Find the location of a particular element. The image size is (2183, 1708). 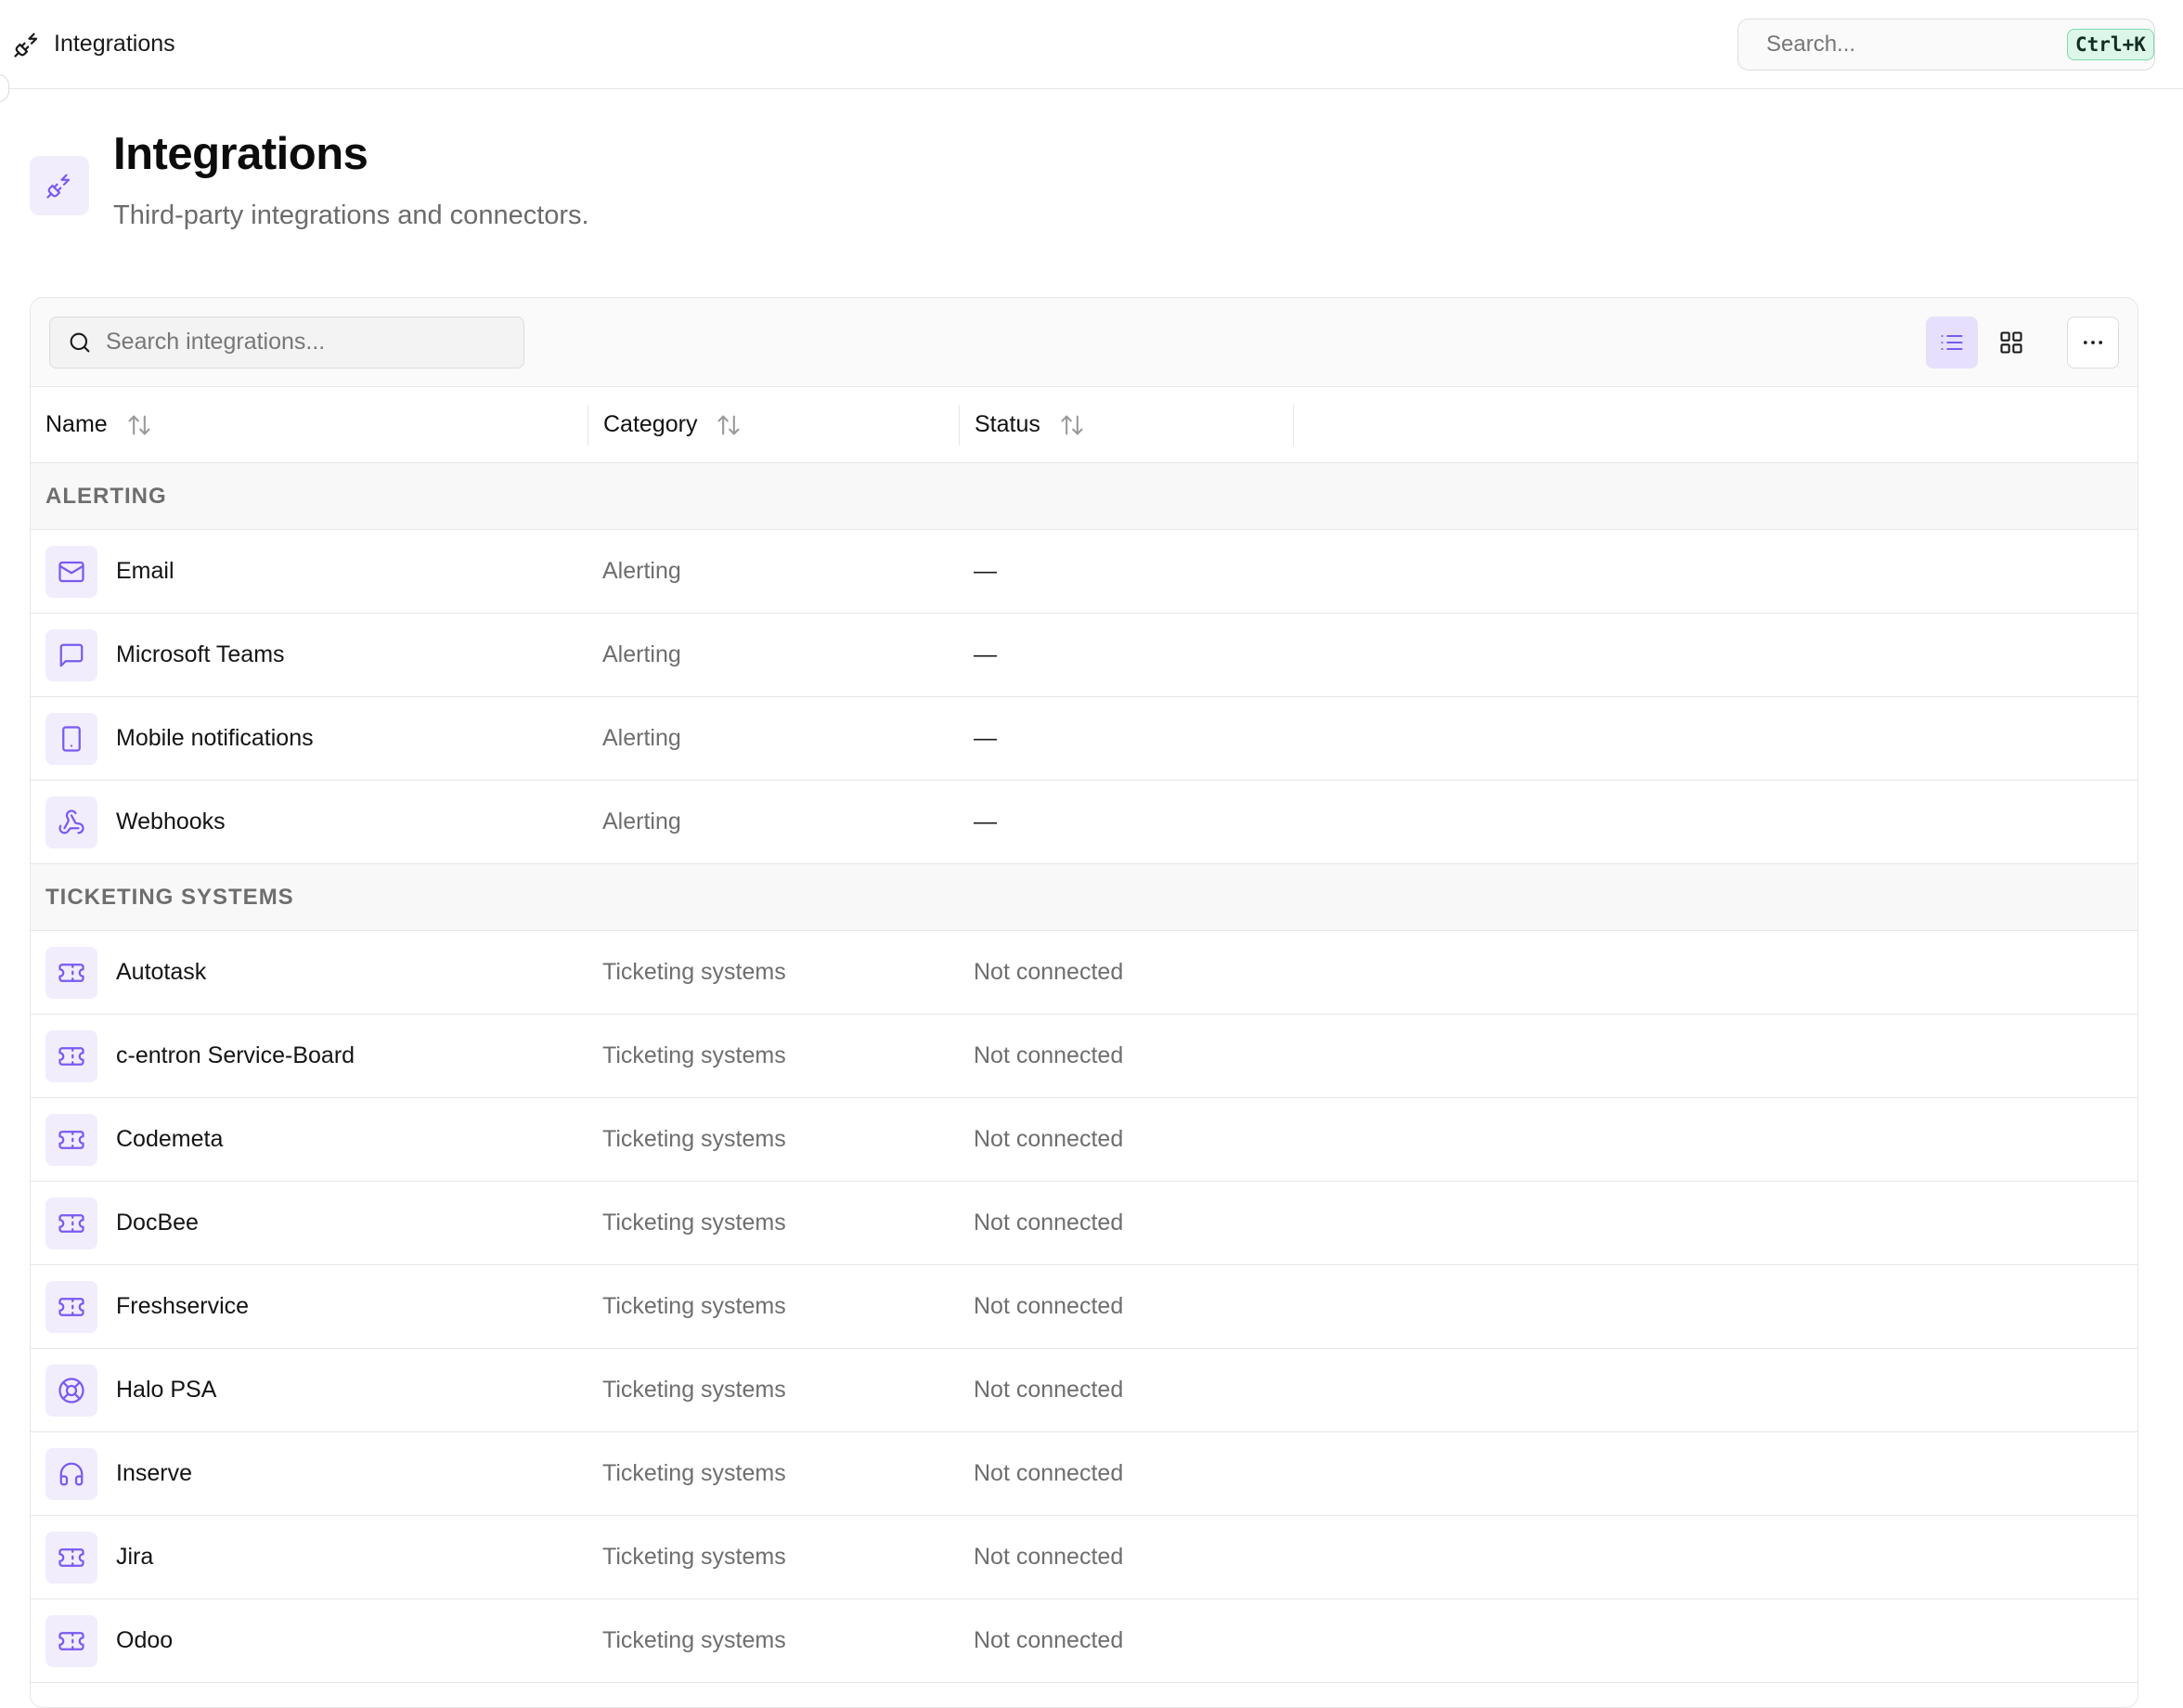

table-row: Email Alerting — is located at coordinates (1084, 572).